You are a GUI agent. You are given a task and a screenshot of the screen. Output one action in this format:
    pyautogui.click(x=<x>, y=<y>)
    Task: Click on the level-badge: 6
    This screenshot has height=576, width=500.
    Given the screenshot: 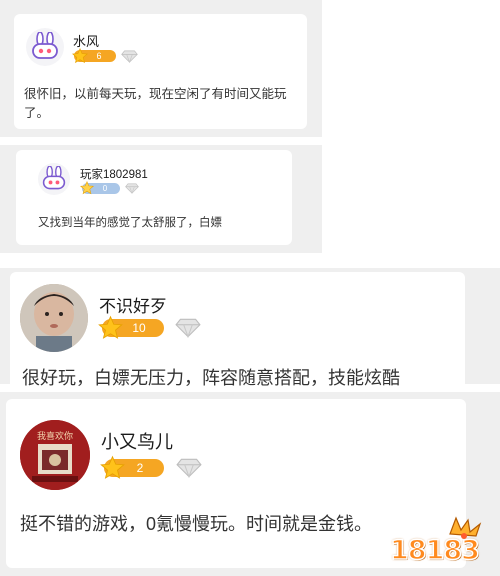 What is the action you would take?
    pyautogui.click(x=94, y=56)
    